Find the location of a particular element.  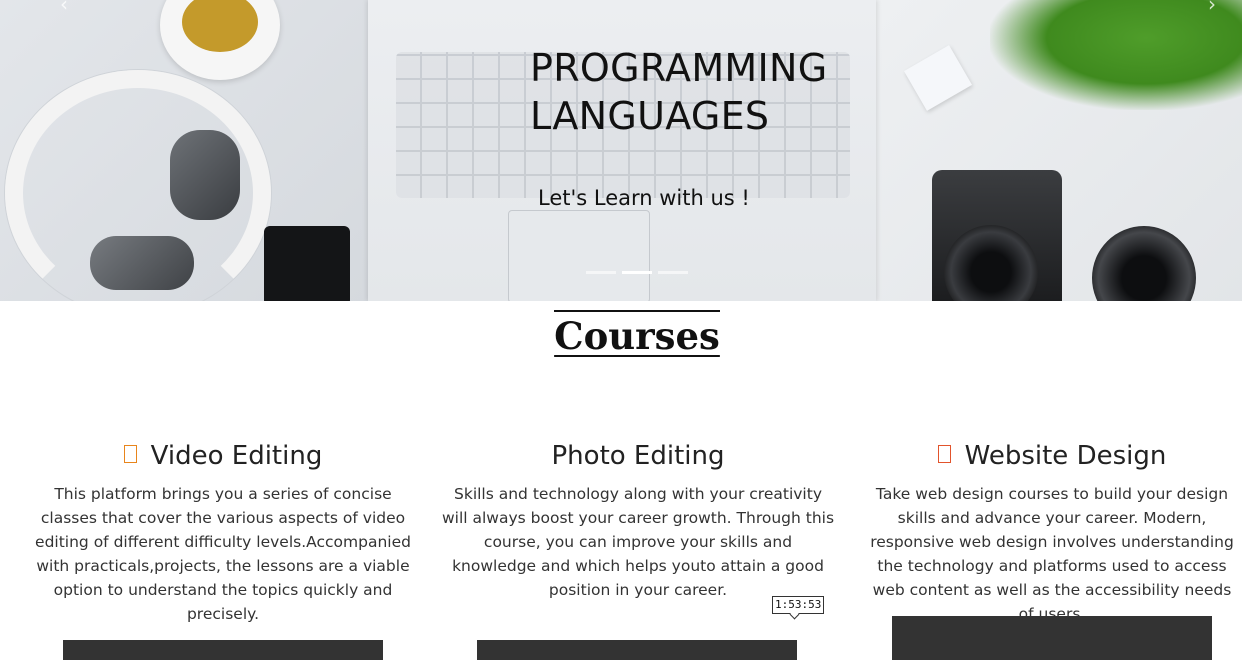

section-title: Courses is located at coordinates (621, 334).